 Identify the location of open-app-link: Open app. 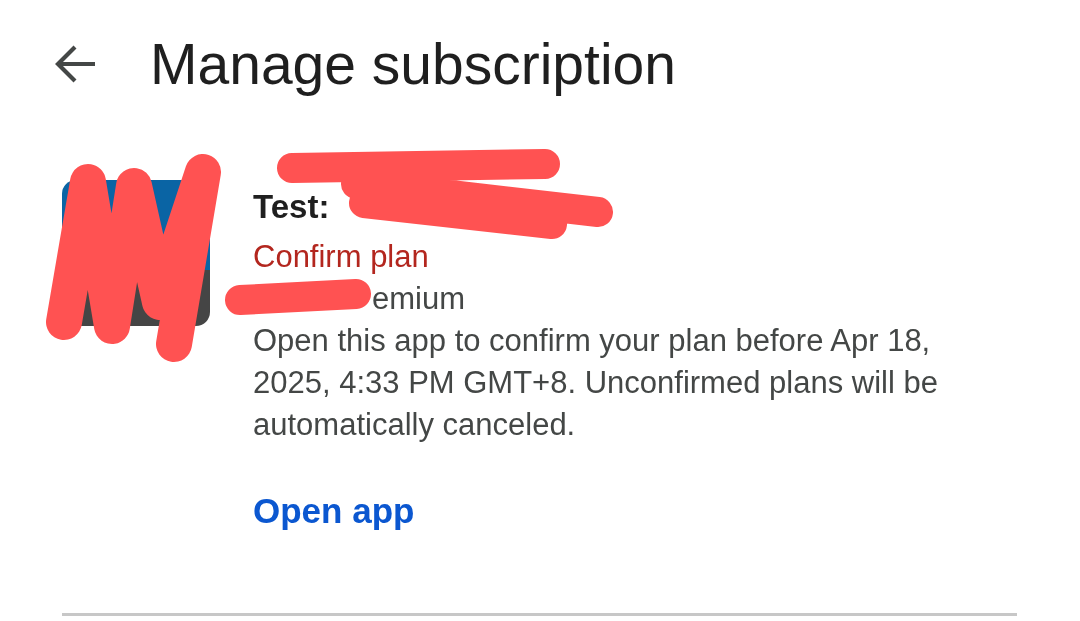
(334, 511).